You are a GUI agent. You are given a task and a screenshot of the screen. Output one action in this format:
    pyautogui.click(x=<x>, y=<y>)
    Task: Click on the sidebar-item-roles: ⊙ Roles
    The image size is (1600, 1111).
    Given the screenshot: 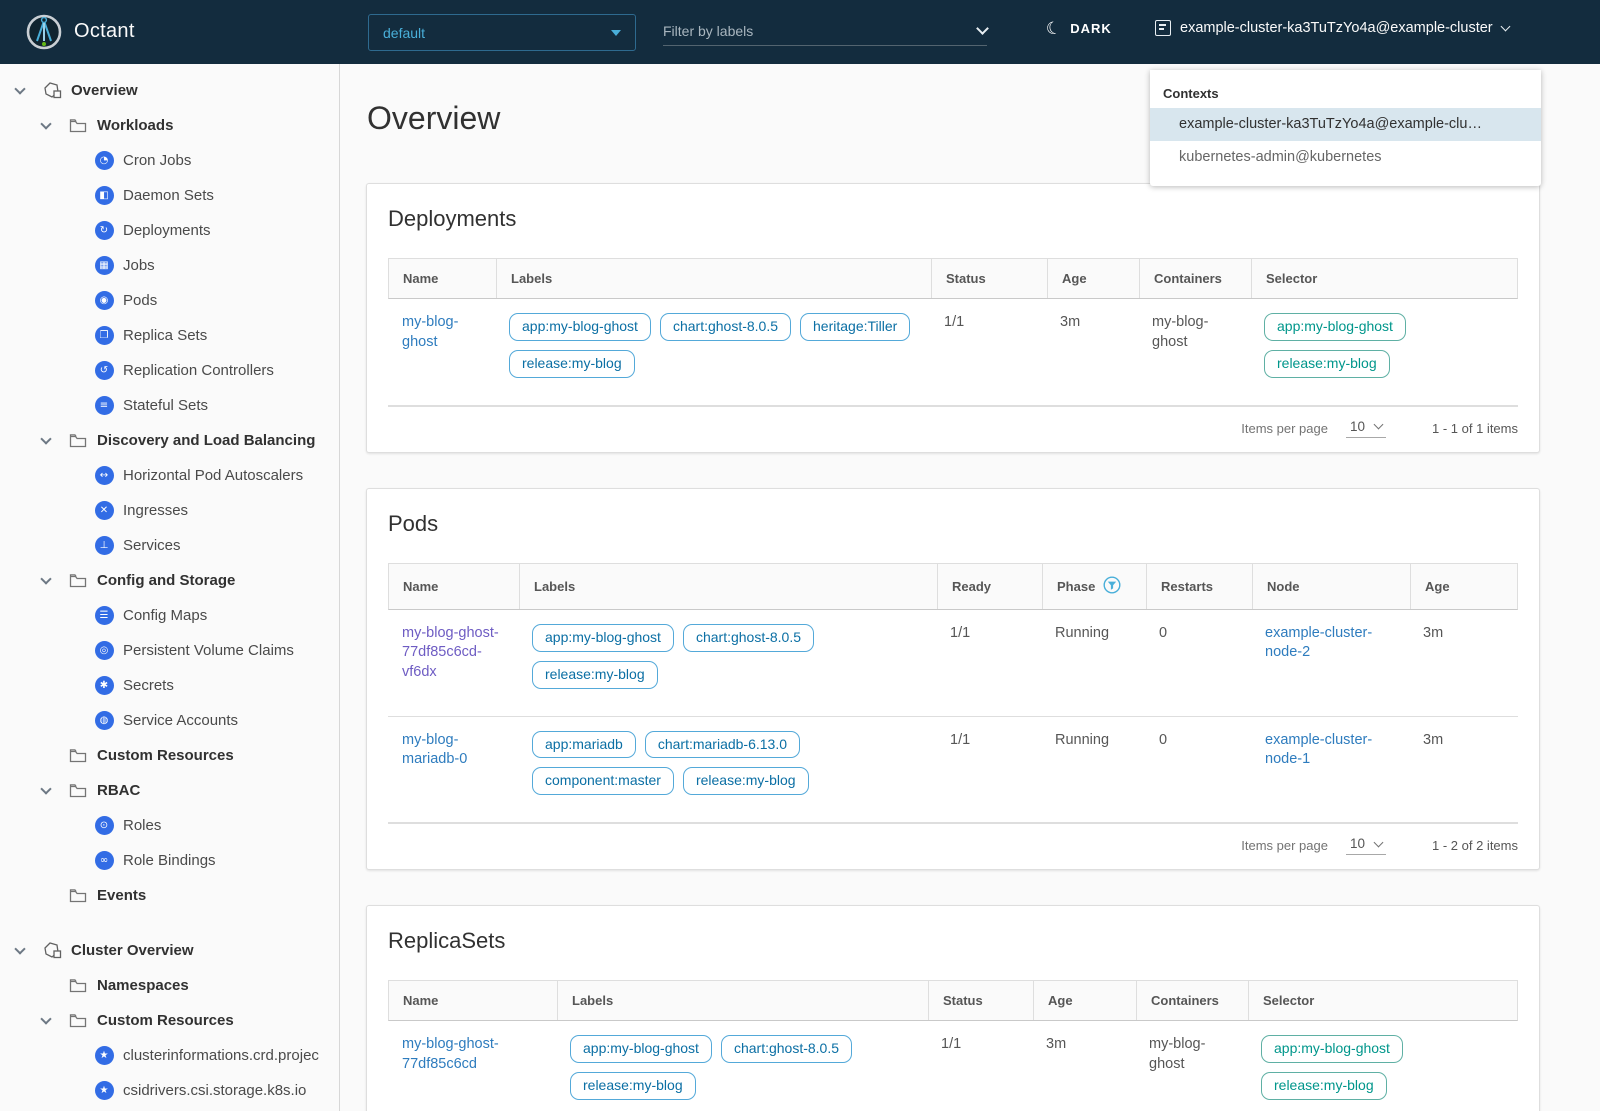 What is the action you would take?
    pyautogui.click(x=169, y=825)
    